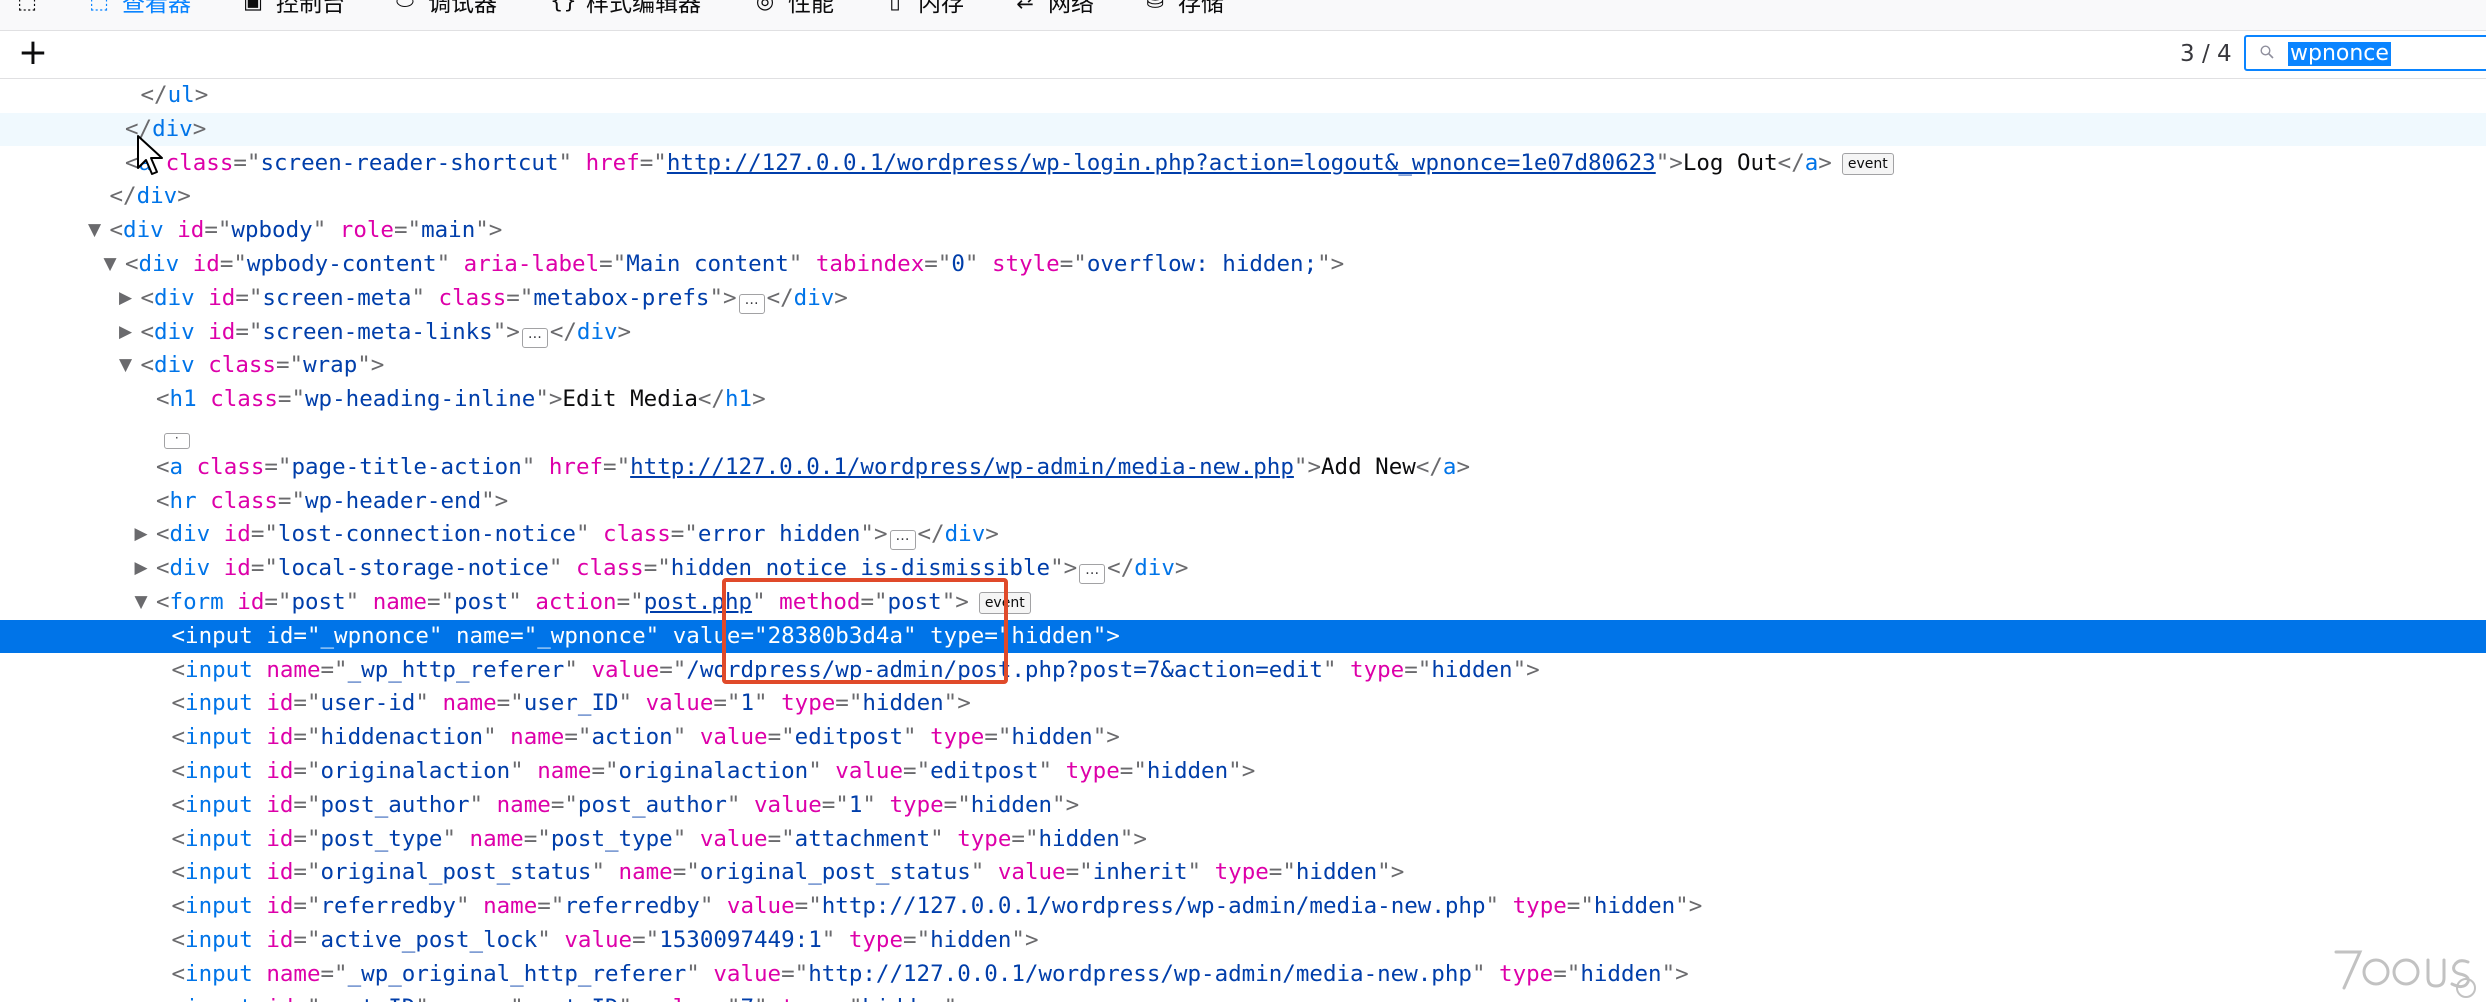 This screenshot has height=1002, width=2486. What do you see at coordinates (625, 9) in the screenshot?
I see `tab-style-editor: {} 样式编辑器` at bounding box center [625, 9].